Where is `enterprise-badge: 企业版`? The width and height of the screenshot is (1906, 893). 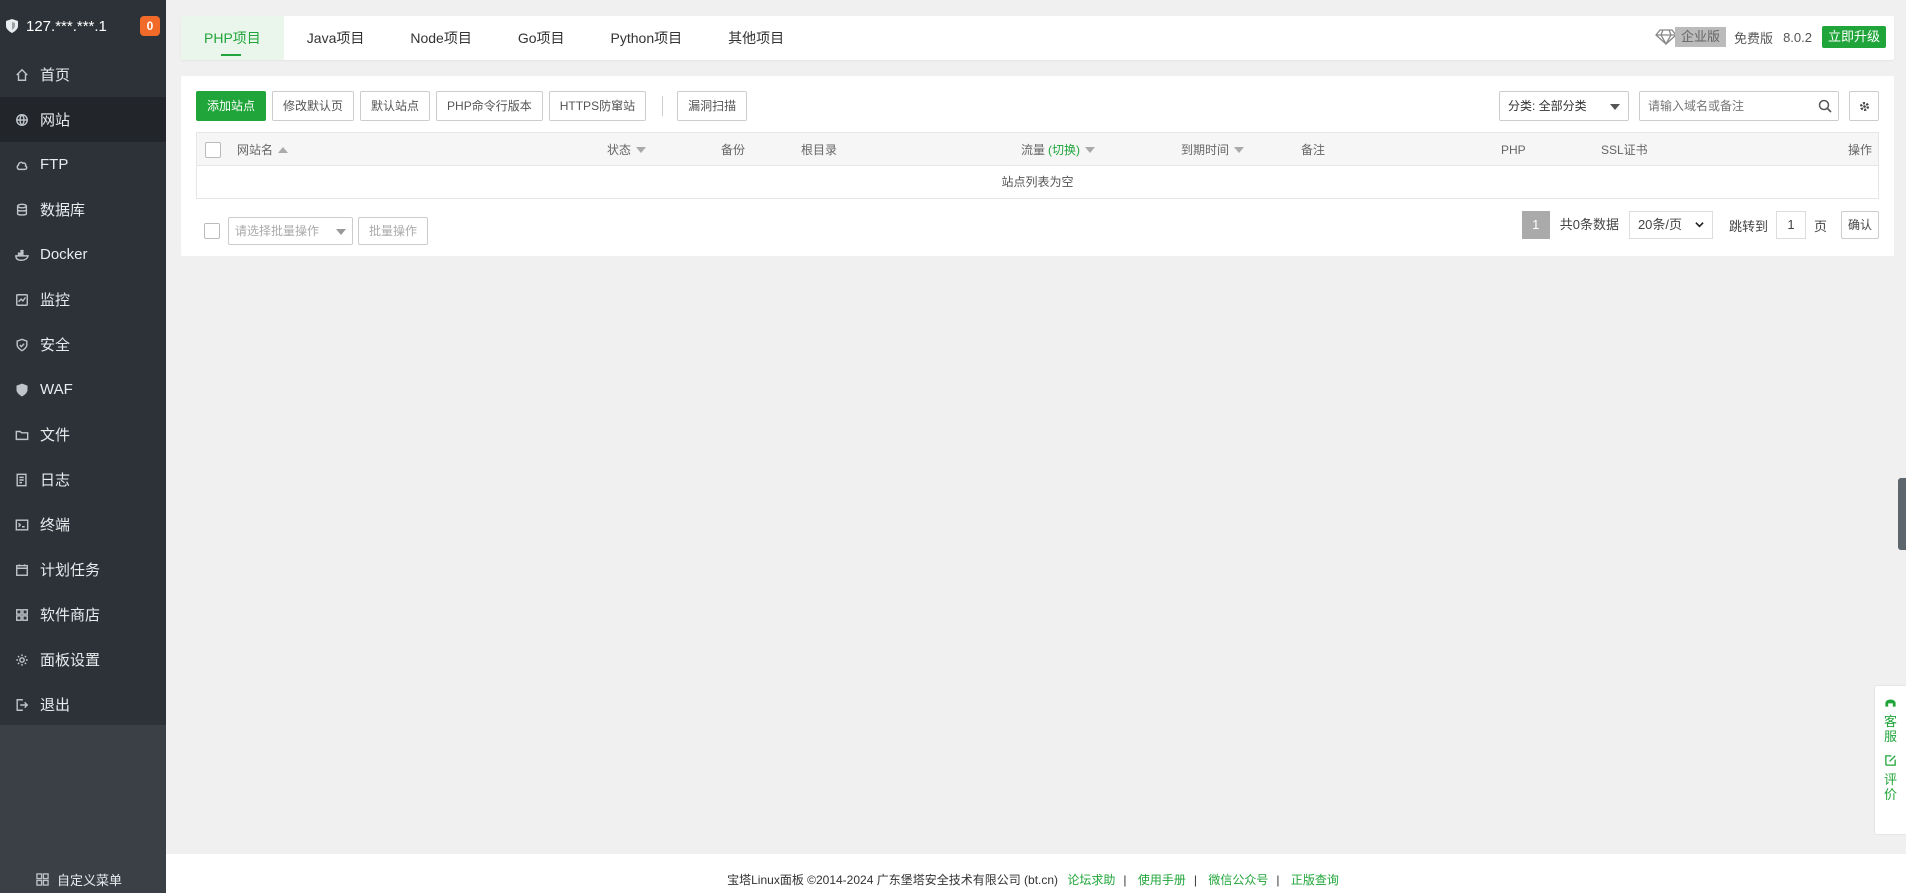
enterprise-badge: 企业版 is located at coordinates (1691, 37).